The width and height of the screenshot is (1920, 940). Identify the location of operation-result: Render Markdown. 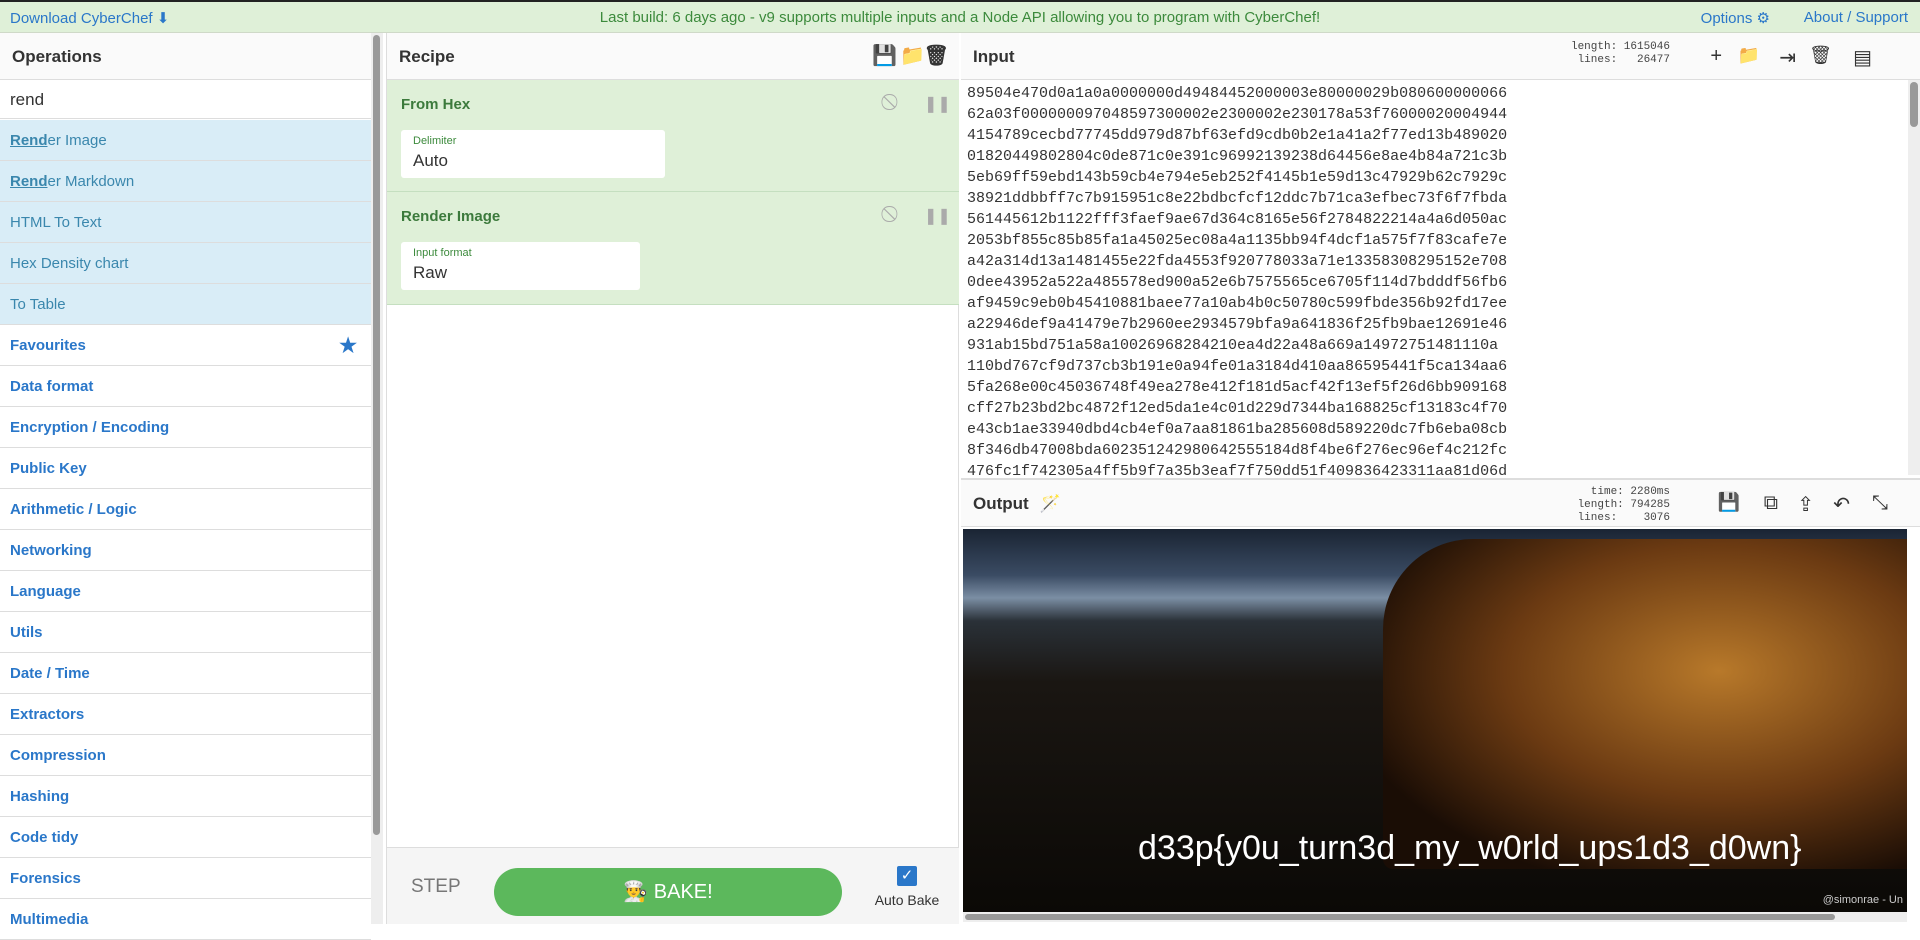
(185, 181).